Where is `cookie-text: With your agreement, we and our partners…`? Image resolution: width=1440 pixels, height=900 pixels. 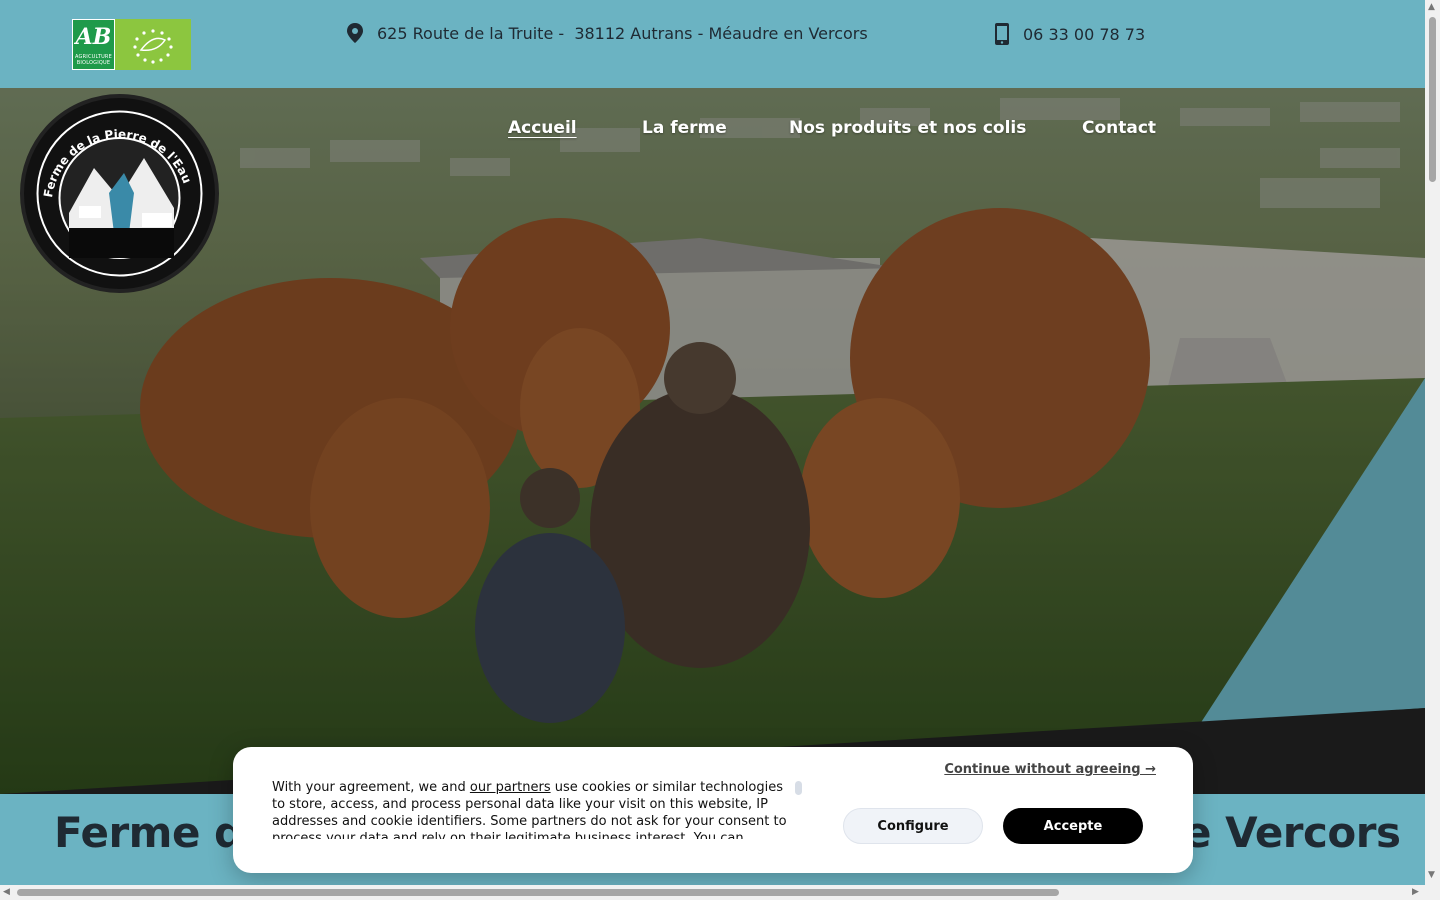
cookie-text: With your agreement, we and our partners… is located at coordinates (532, 809).